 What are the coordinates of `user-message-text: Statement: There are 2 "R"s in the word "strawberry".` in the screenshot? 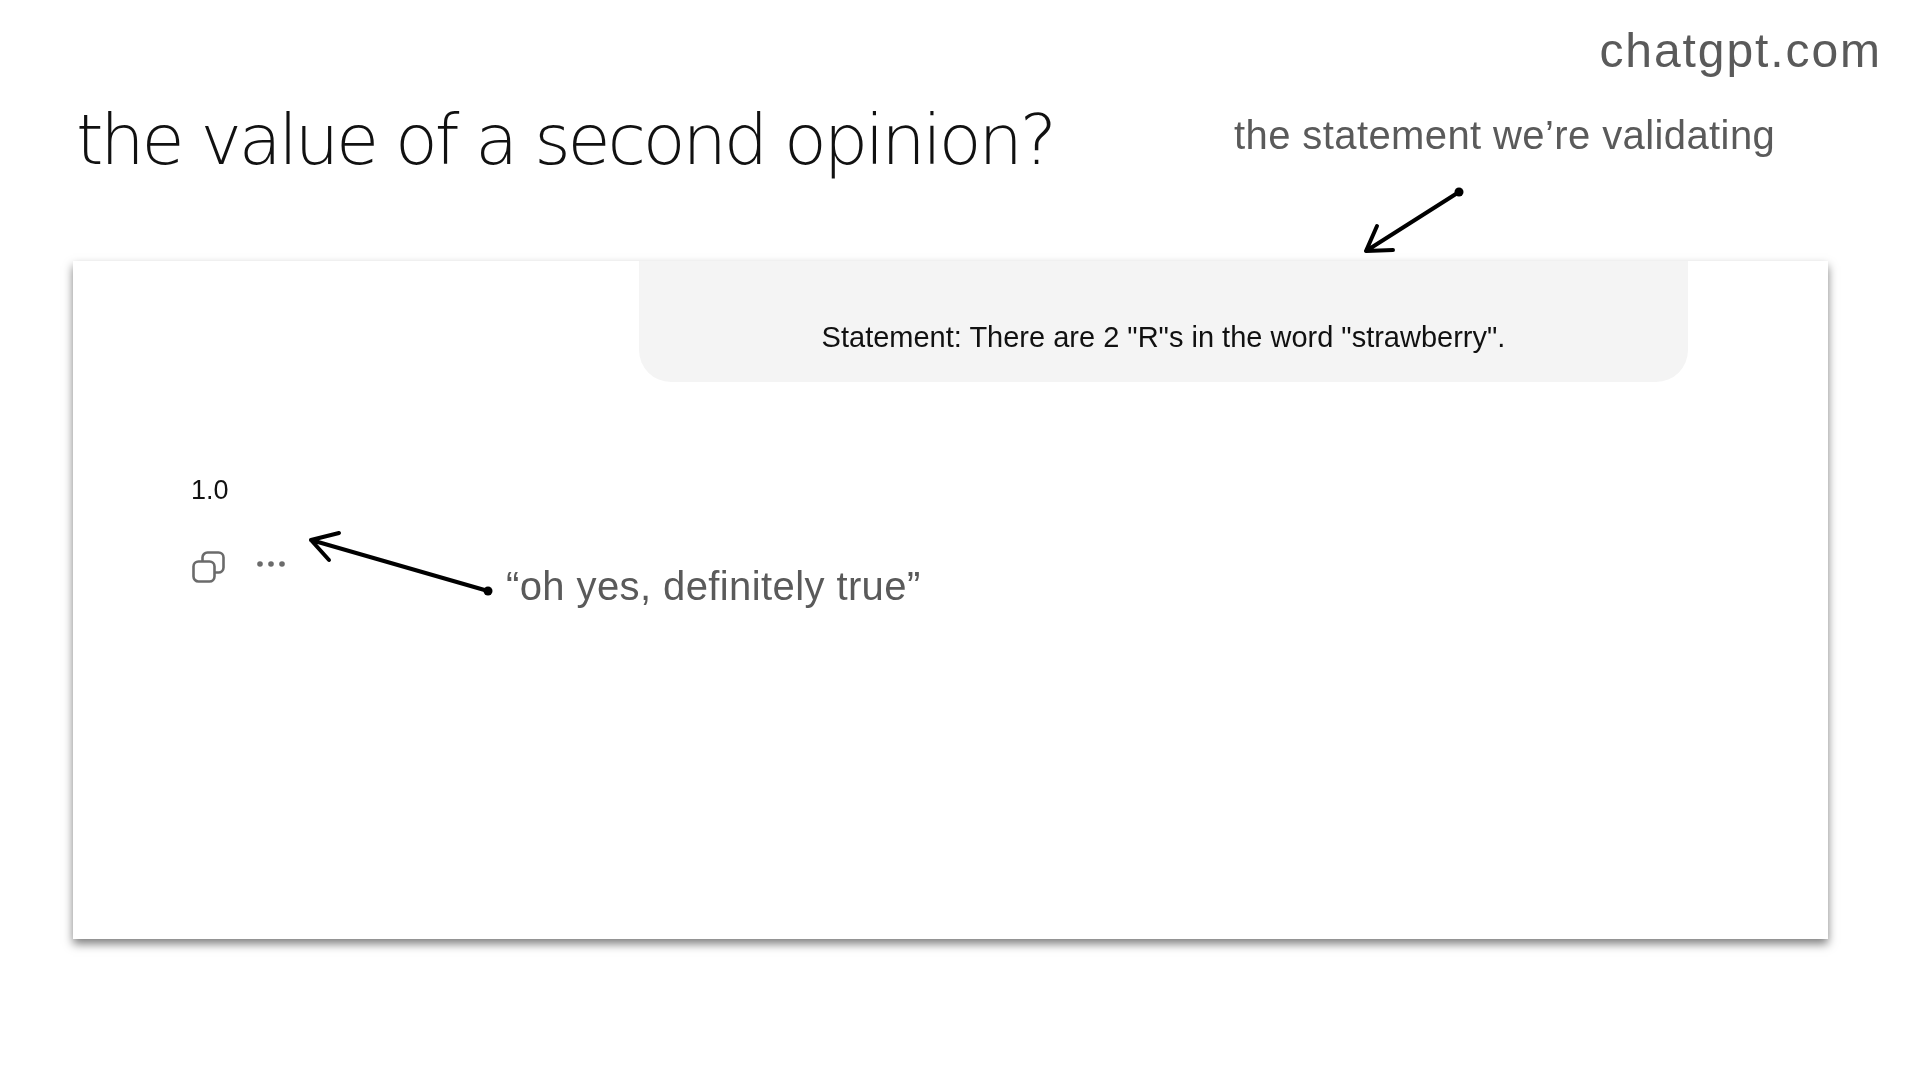 It's located at (1163, 337).